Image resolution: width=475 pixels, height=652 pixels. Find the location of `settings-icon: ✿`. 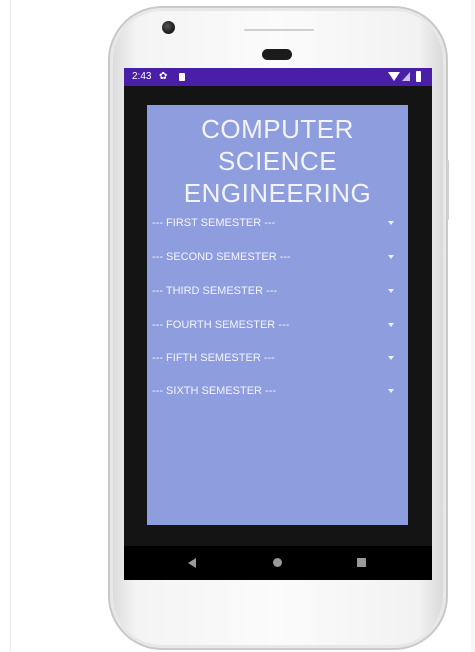

settings-icon: ✿ is located at coordinates (163, 76).